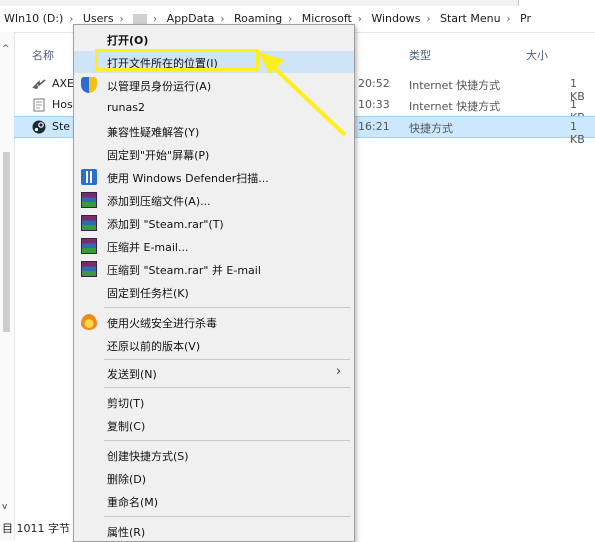 Image resolution: width=595 pixels, height=542 pixels. Describe the element at coordinates (126, 403) in the screenshot. I see `menu-item-label: 剪切(T)` at that location.